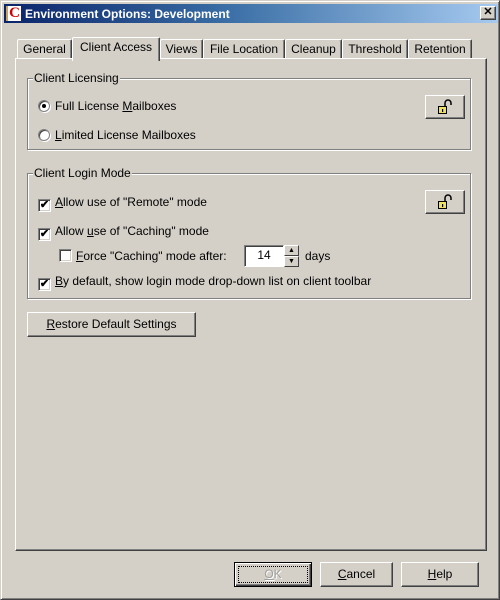 The width and height of the screenshot is (500, 600). I want to click on tab-label: General, so click(44, 49).